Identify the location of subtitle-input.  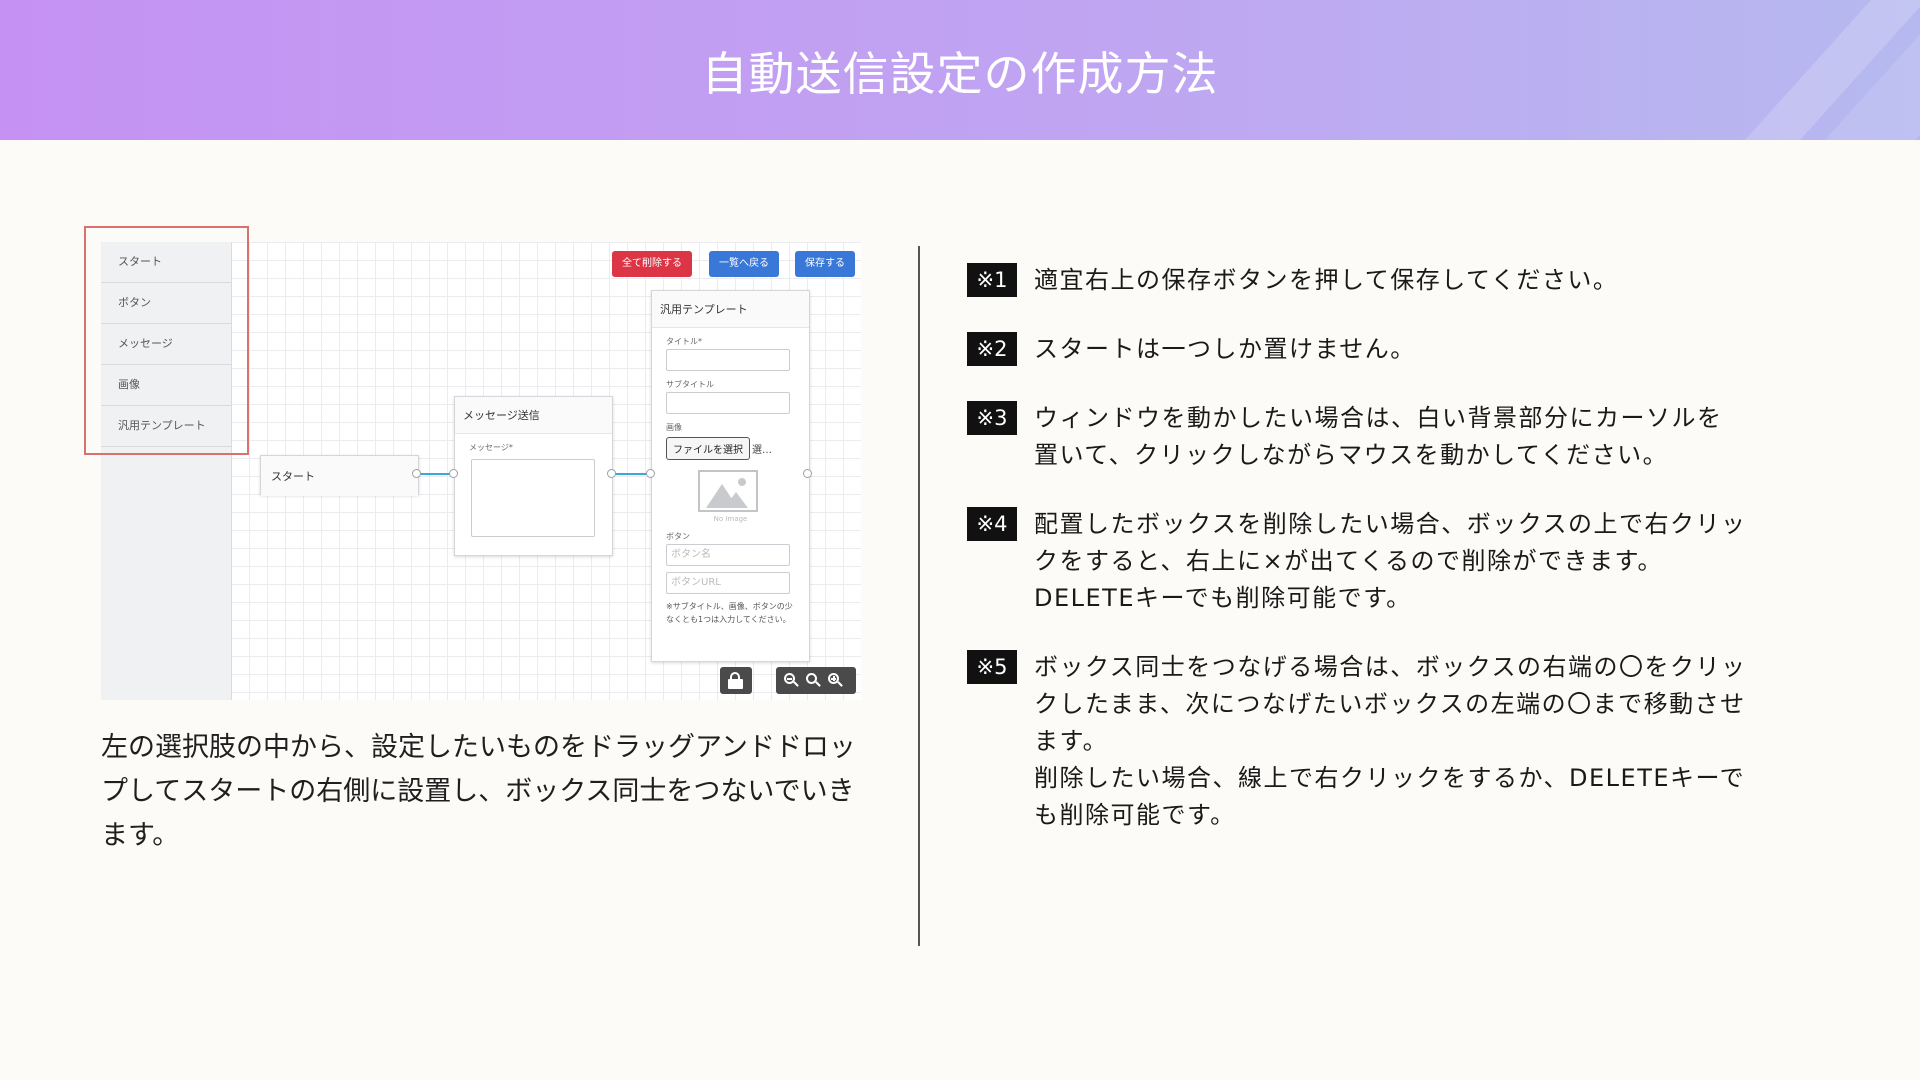
(728, 403).